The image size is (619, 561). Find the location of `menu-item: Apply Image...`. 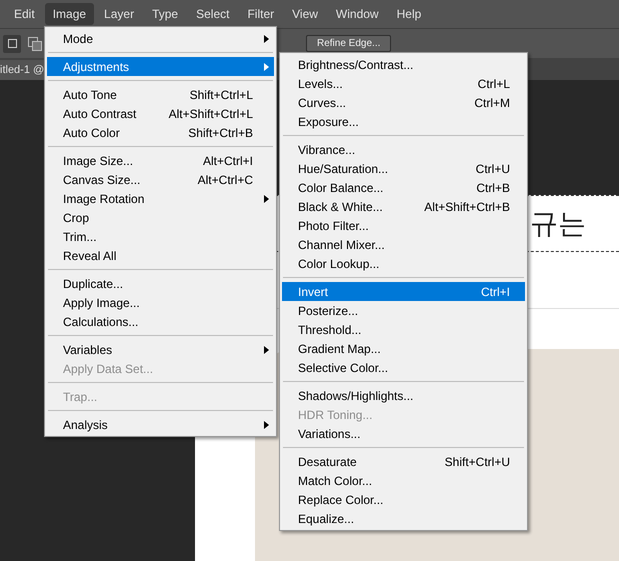

menu-item: Apply Image... is located at coordinates (160, 302).